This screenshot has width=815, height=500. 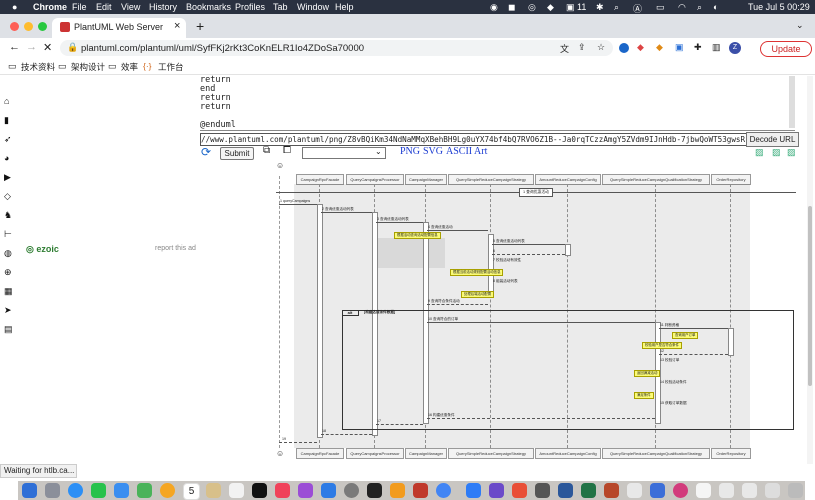 What do you see at coordinates (735, 48) in the screenshot?
I see `profile-avatar: Z` at bounding box center [735, 48].